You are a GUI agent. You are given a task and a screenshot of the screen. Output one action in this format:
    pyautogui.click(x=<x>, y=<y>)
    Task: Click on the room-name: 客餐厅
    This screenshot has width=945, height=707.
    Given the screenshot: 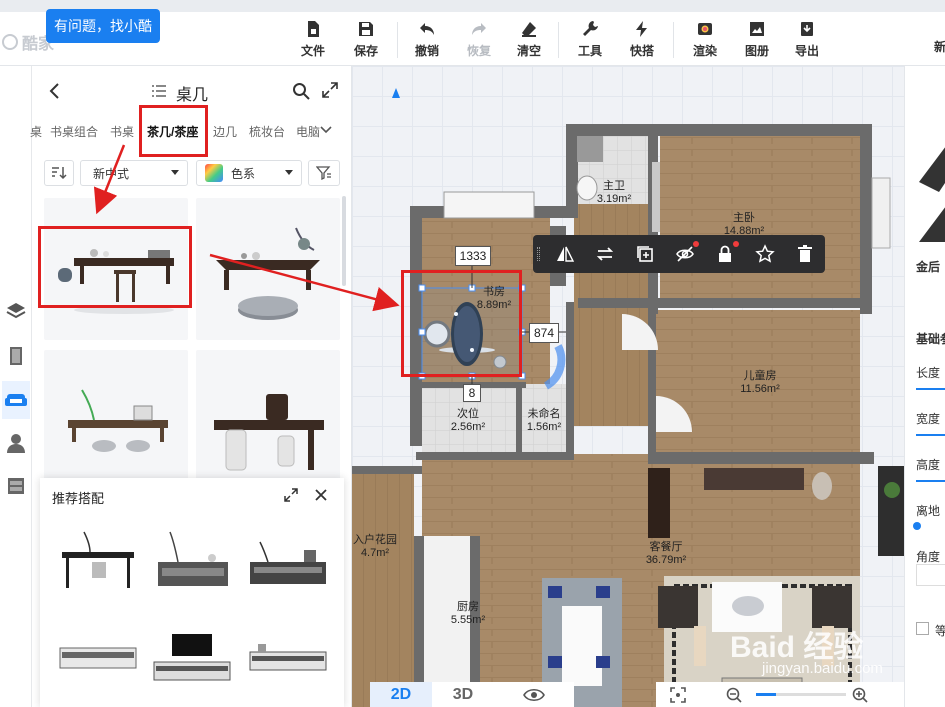 What is the action you would take?
    pyautogui.click(x=666, y=547)
    